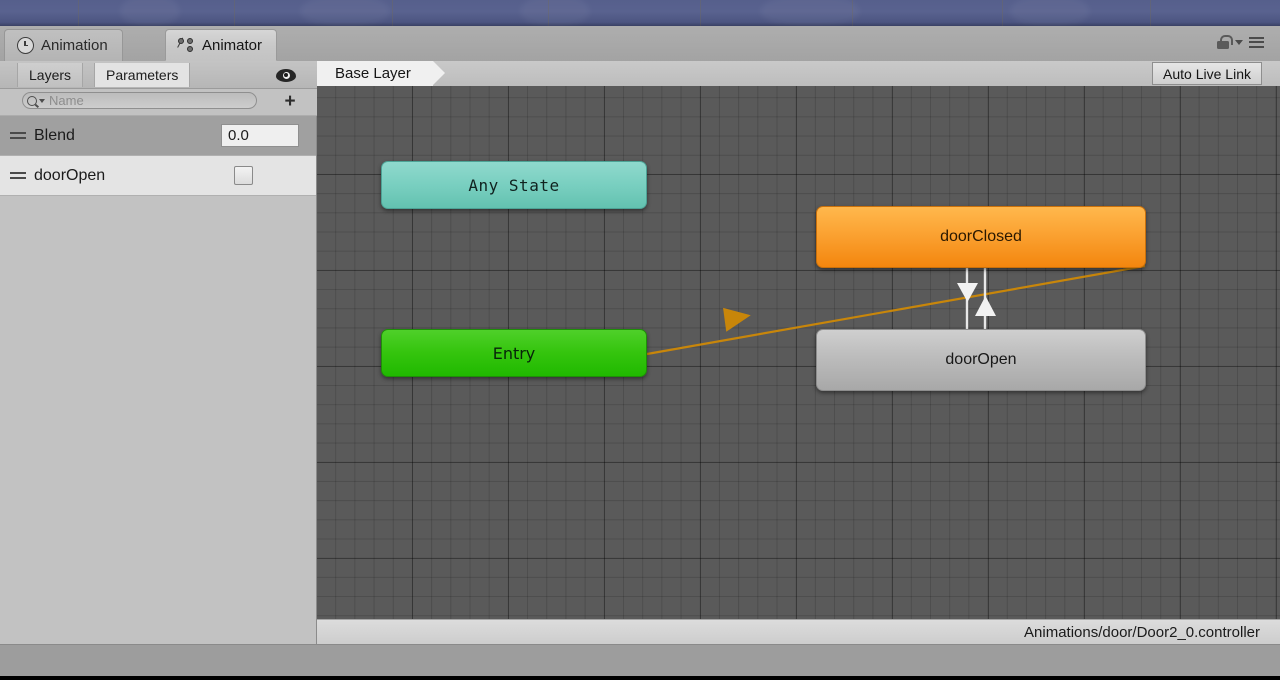 The width and height of the screenshot is (1280, 680). Describe the element at coordinates (798, 74) in the screenshot. I see `breadcrumb-bar: Base Layer Auto Live Link` at that location.